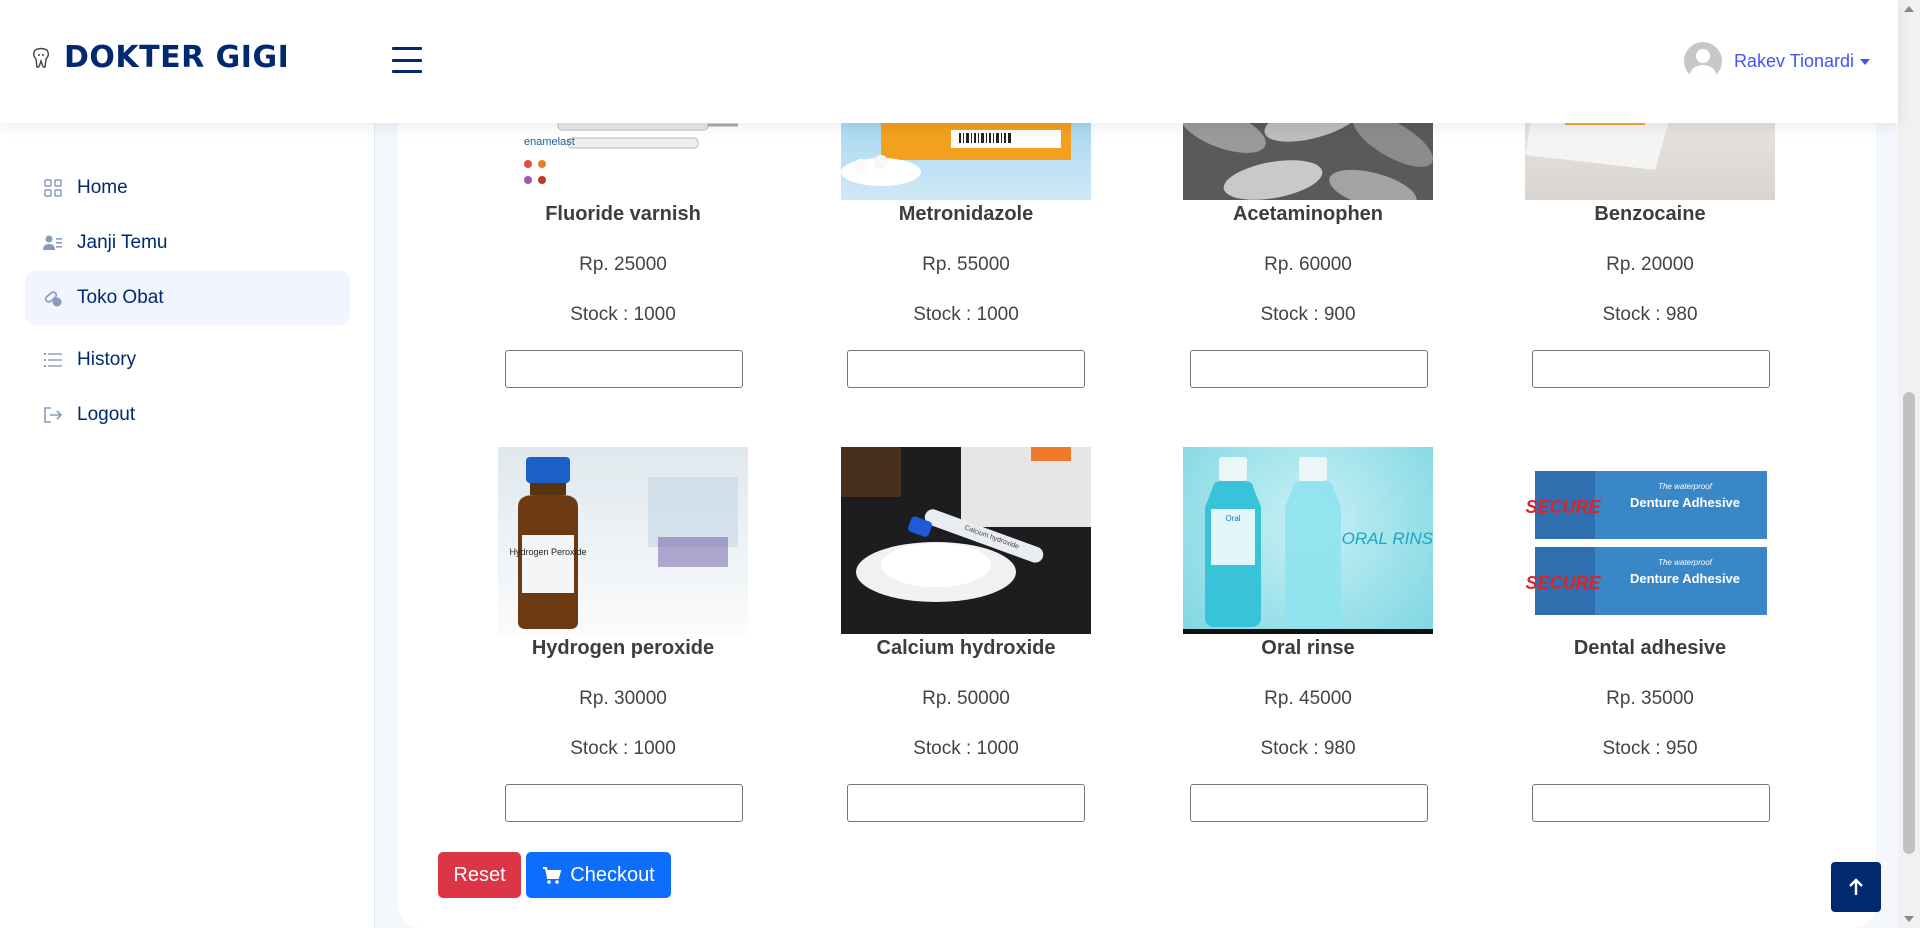  Describe the element at coordinates (949, 61) in the screenshot. I see `top-header: DOKTER GIGI Rakev Tionardi` at that location.